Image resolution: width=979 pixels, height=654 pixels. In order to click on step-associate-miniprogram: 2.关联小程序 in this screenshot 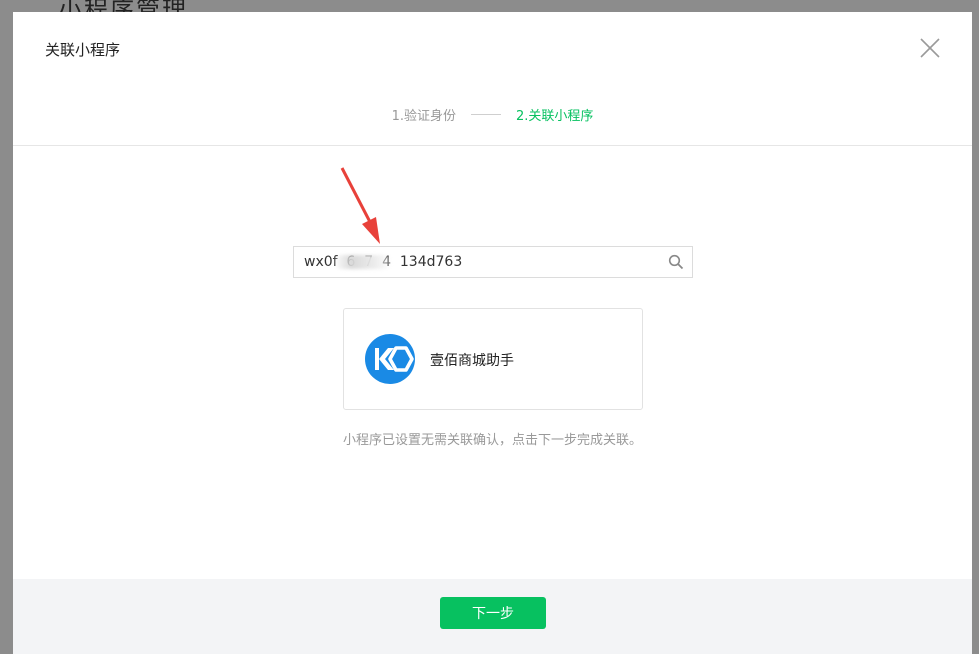, I will do `click(555, 116)`.